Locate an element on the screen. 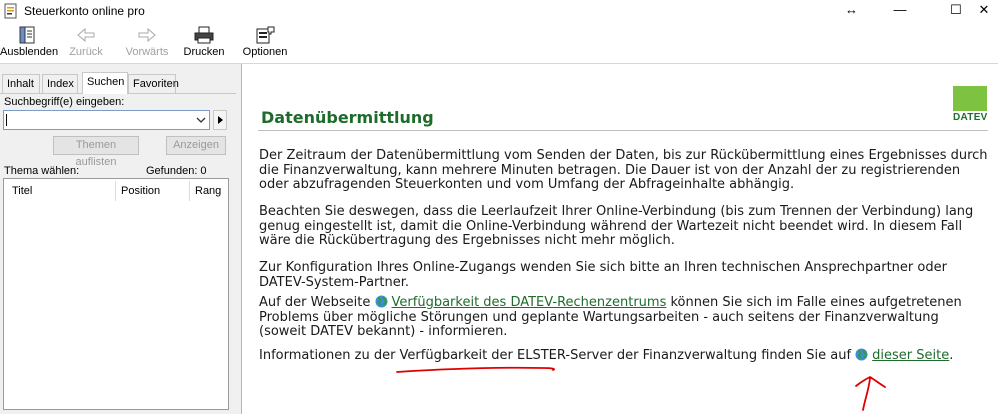  show-button: Anzeigen is located at coordinates (196, 145).